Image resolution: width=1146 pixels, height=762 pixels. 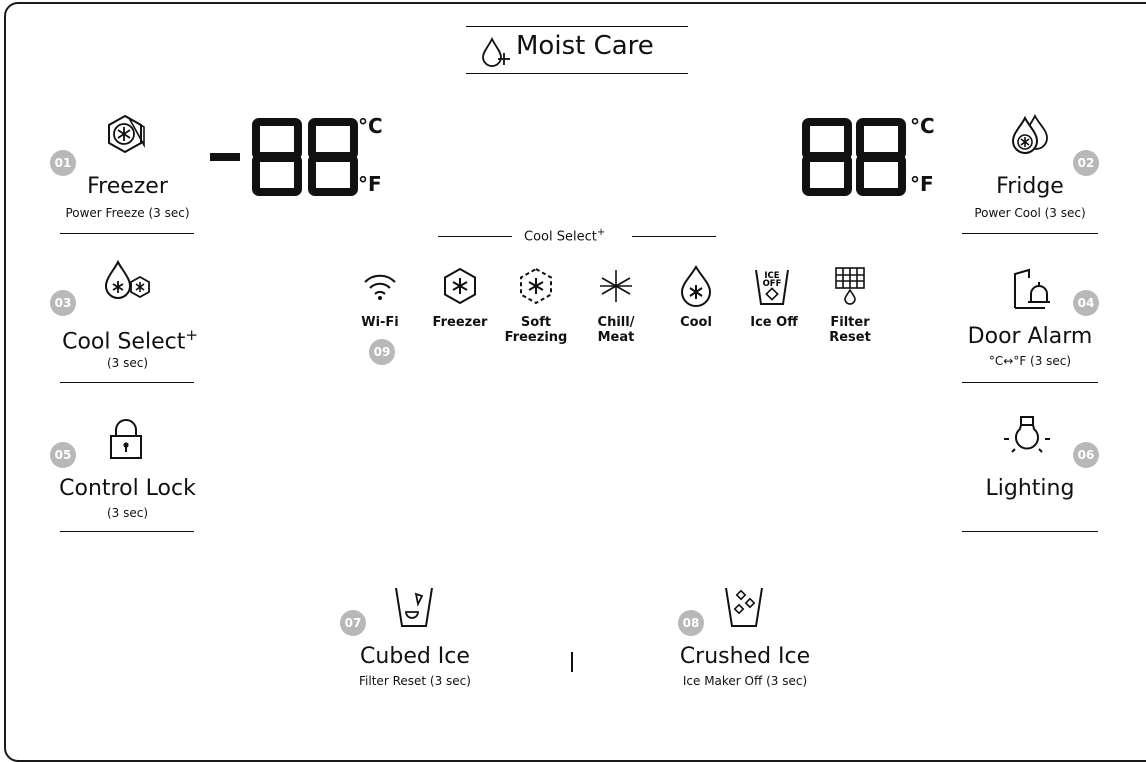 What do you see at coordinates (370, 184) in the screenshot?
I see `freezer-unit-fahrenheit: °F` at bounding box center [370, 184].